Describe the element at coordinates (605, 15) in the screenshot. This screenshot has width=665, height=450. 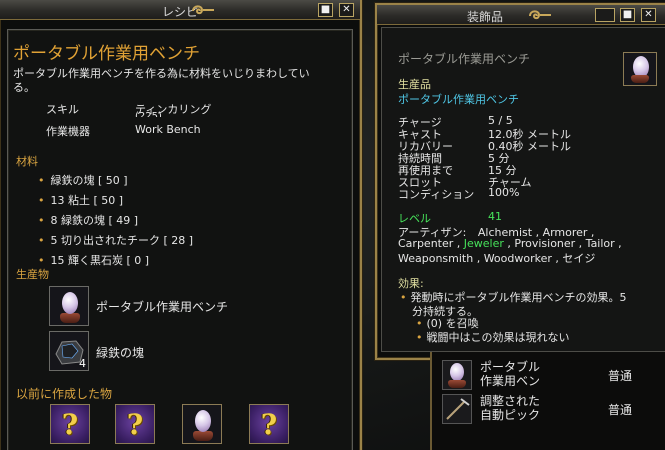
I see `window-options-button` at that location.